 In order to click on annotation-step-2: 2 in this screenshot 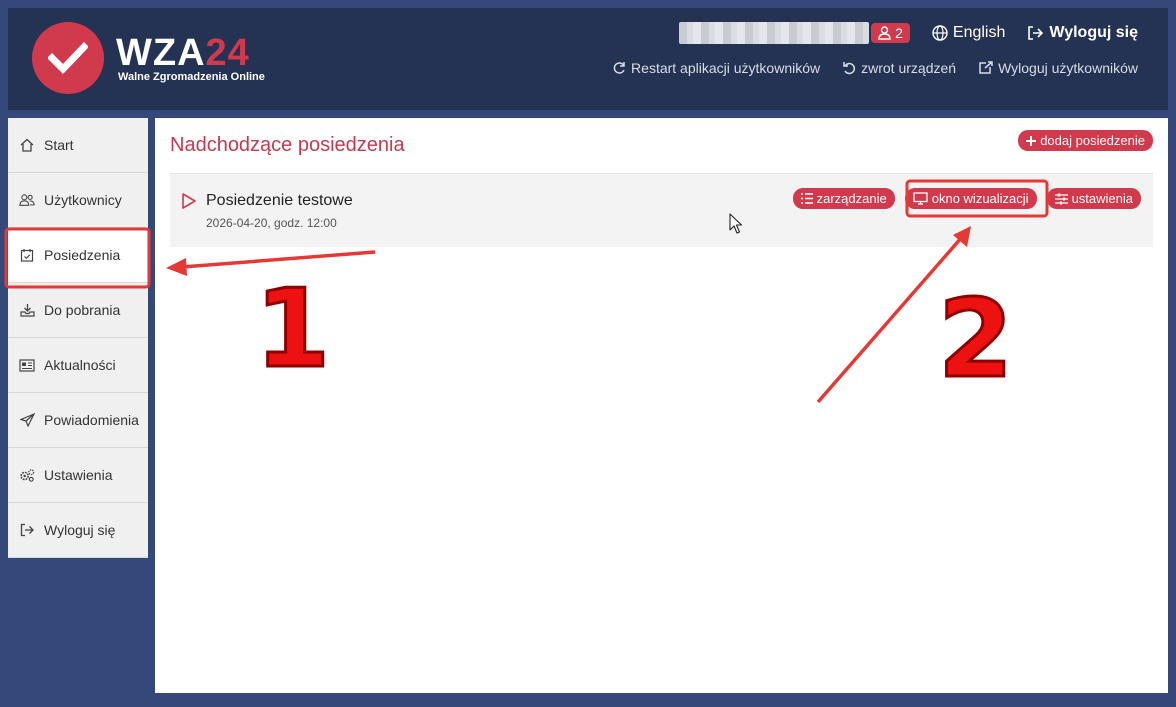, I will do `click(975, 339)`.